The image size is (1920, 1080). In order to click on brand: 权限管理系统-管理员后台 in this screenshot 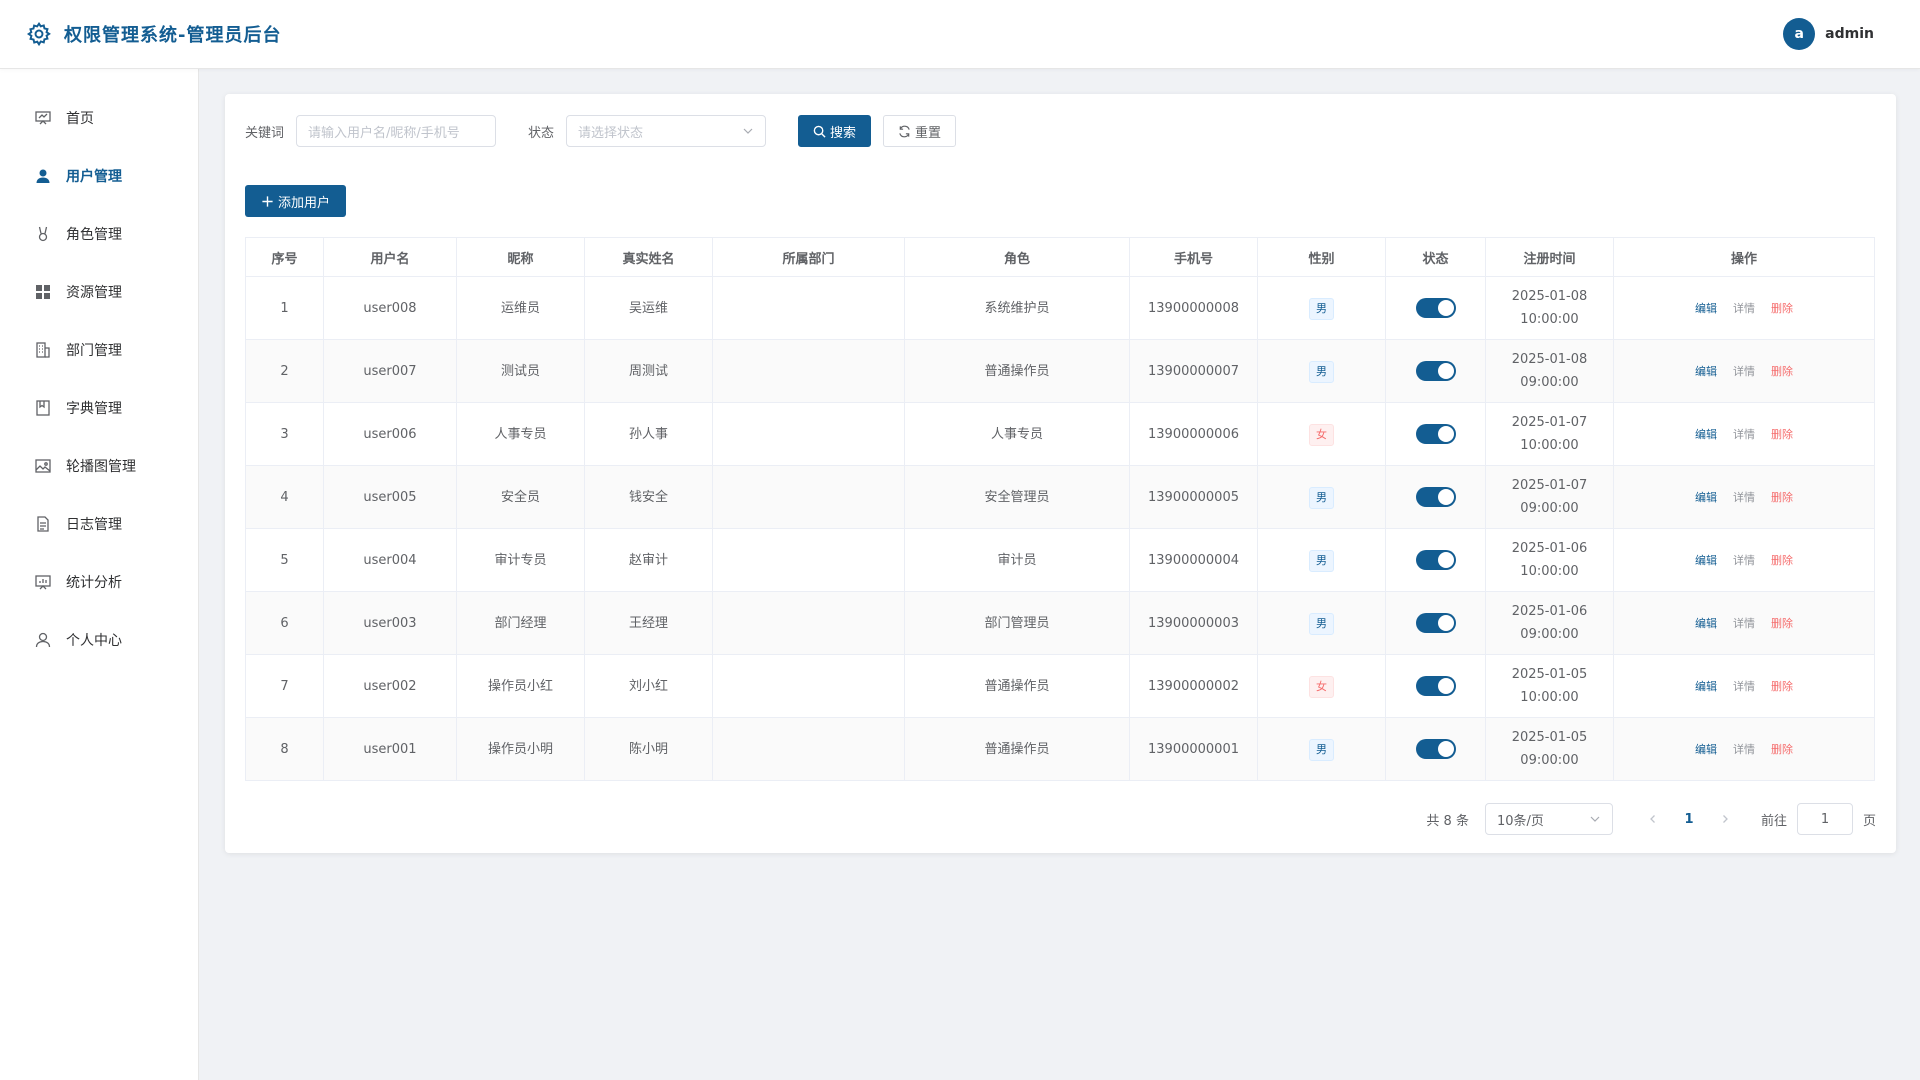, I will do `click(153, 34)`.